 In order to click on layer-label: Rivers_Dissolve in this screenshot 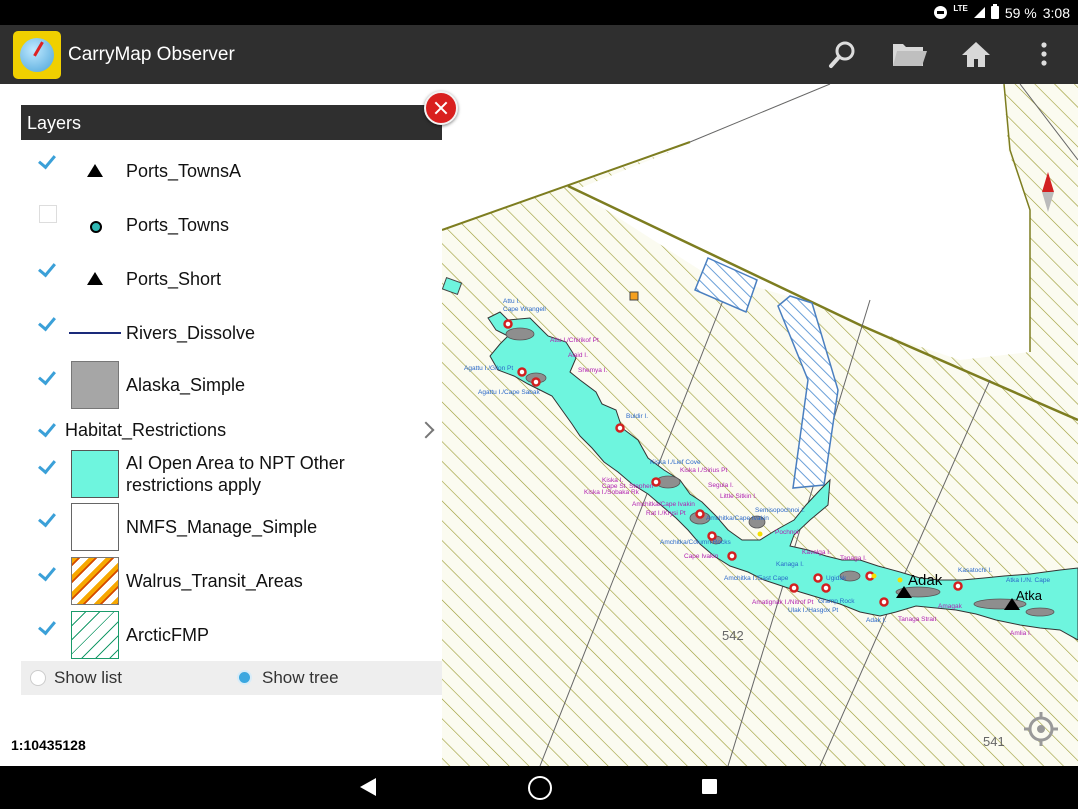, I will do `click(191, 333)`.